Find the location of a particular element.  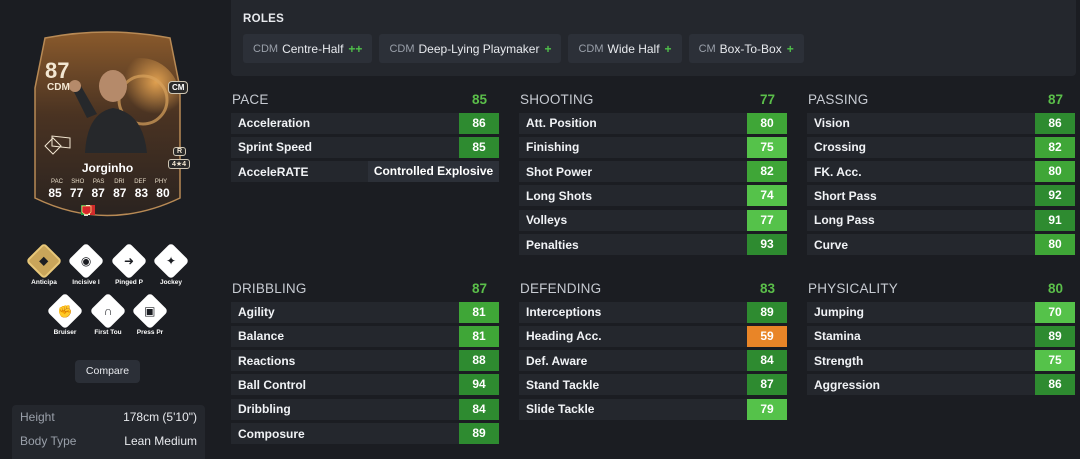

bio-key: Height is located at coordinates (37, 417).